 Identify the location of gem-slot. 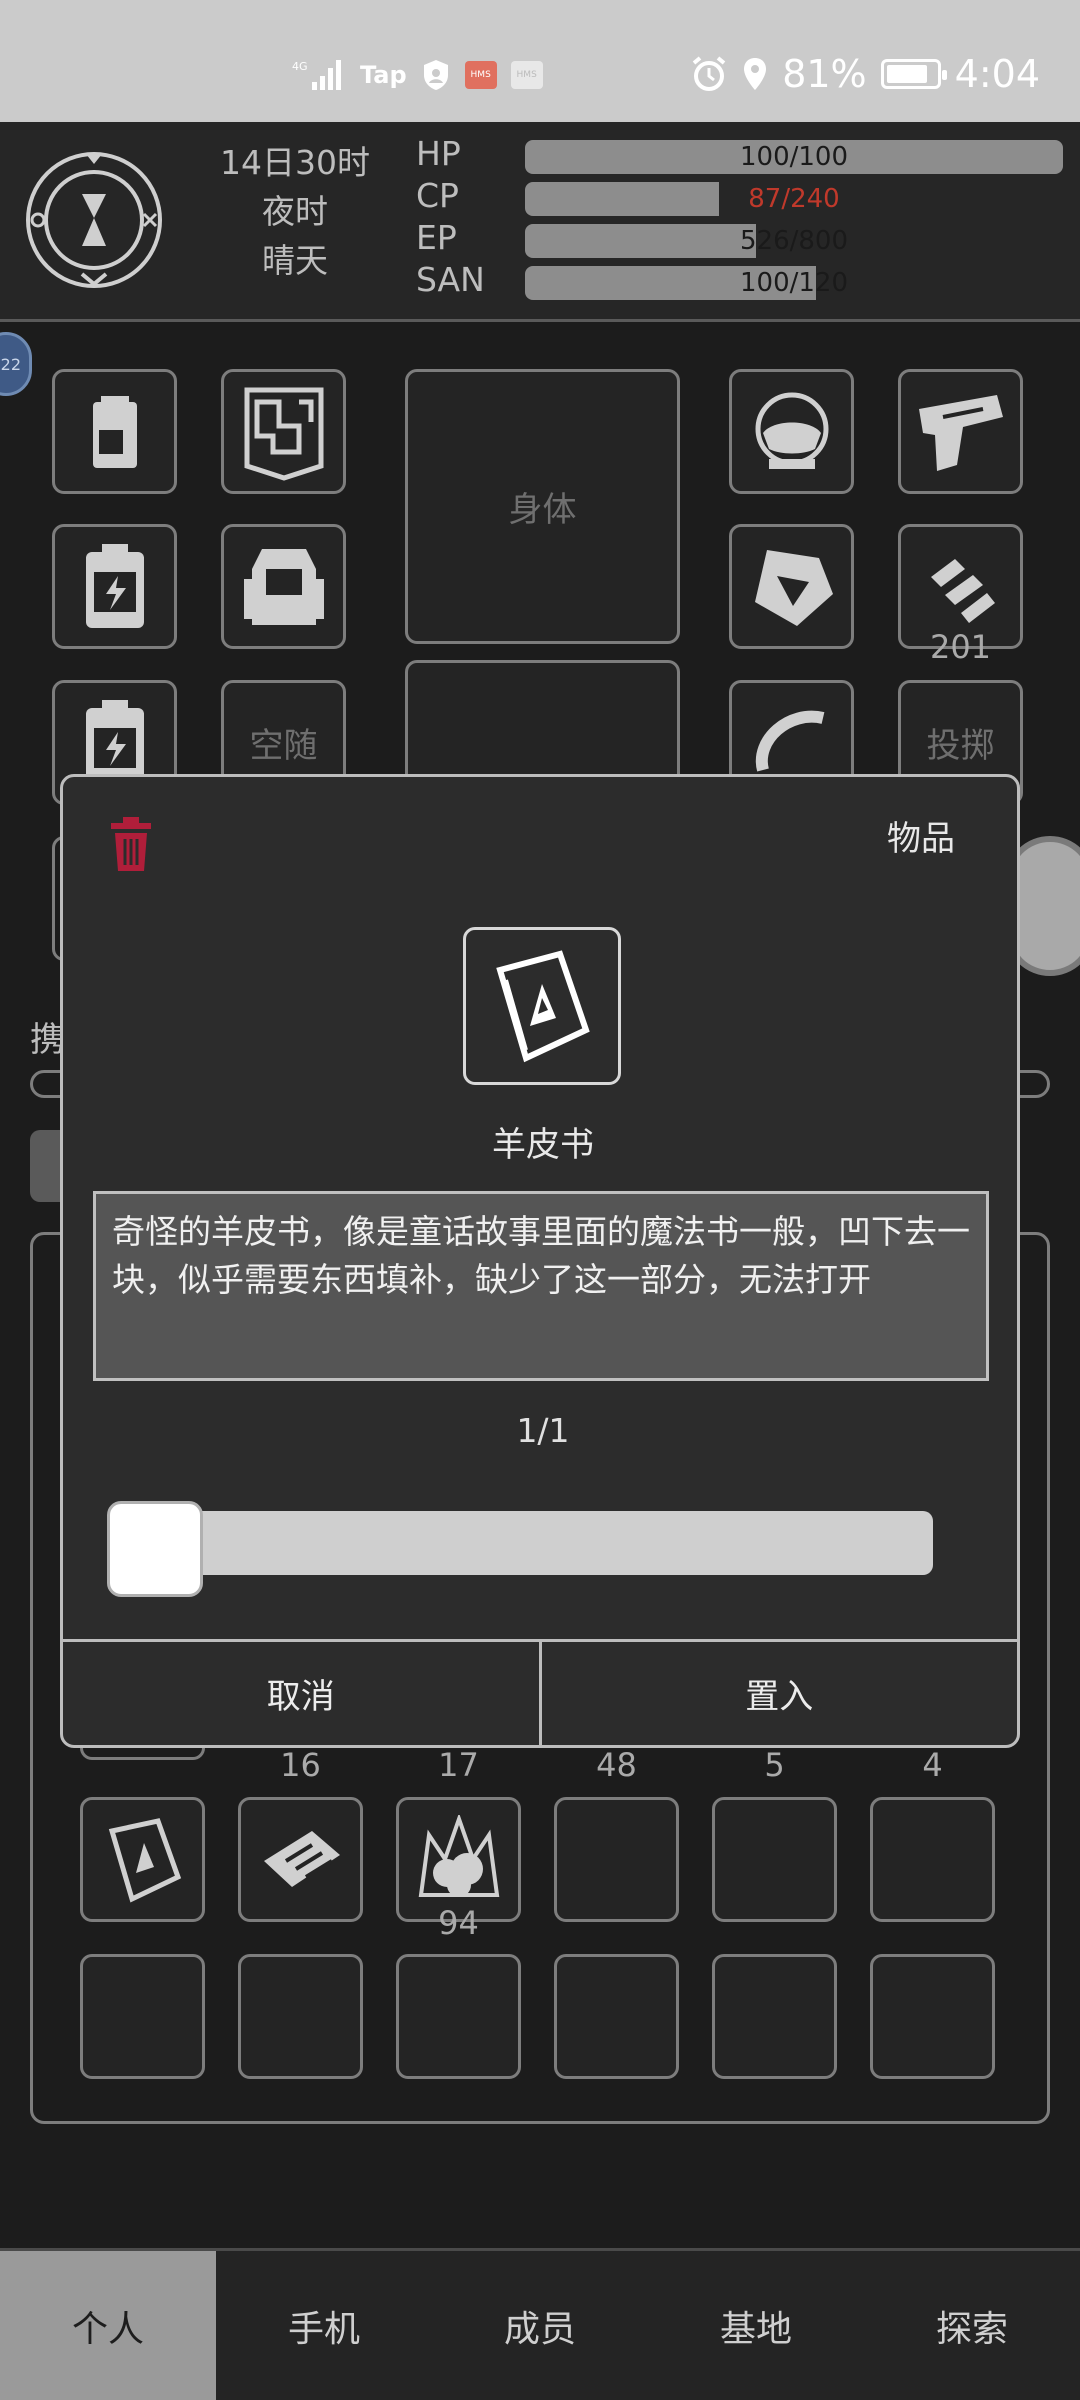
(791, 586).